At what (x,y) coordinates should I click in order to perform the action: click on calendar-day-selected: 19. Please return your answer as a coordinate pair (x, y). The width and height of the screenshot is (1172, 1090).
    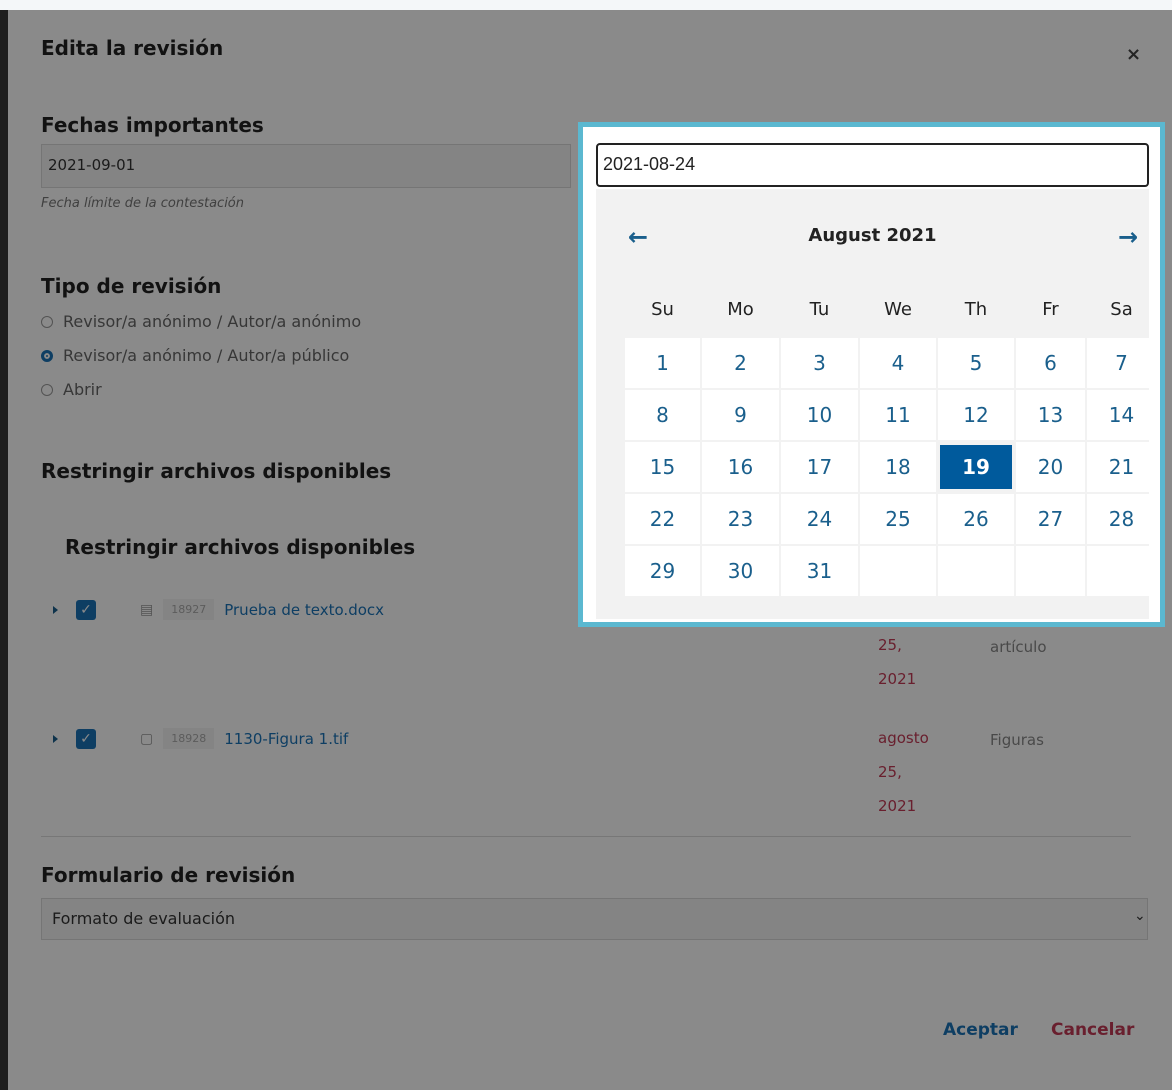
    Looking at the image, I should click on (976, 467).